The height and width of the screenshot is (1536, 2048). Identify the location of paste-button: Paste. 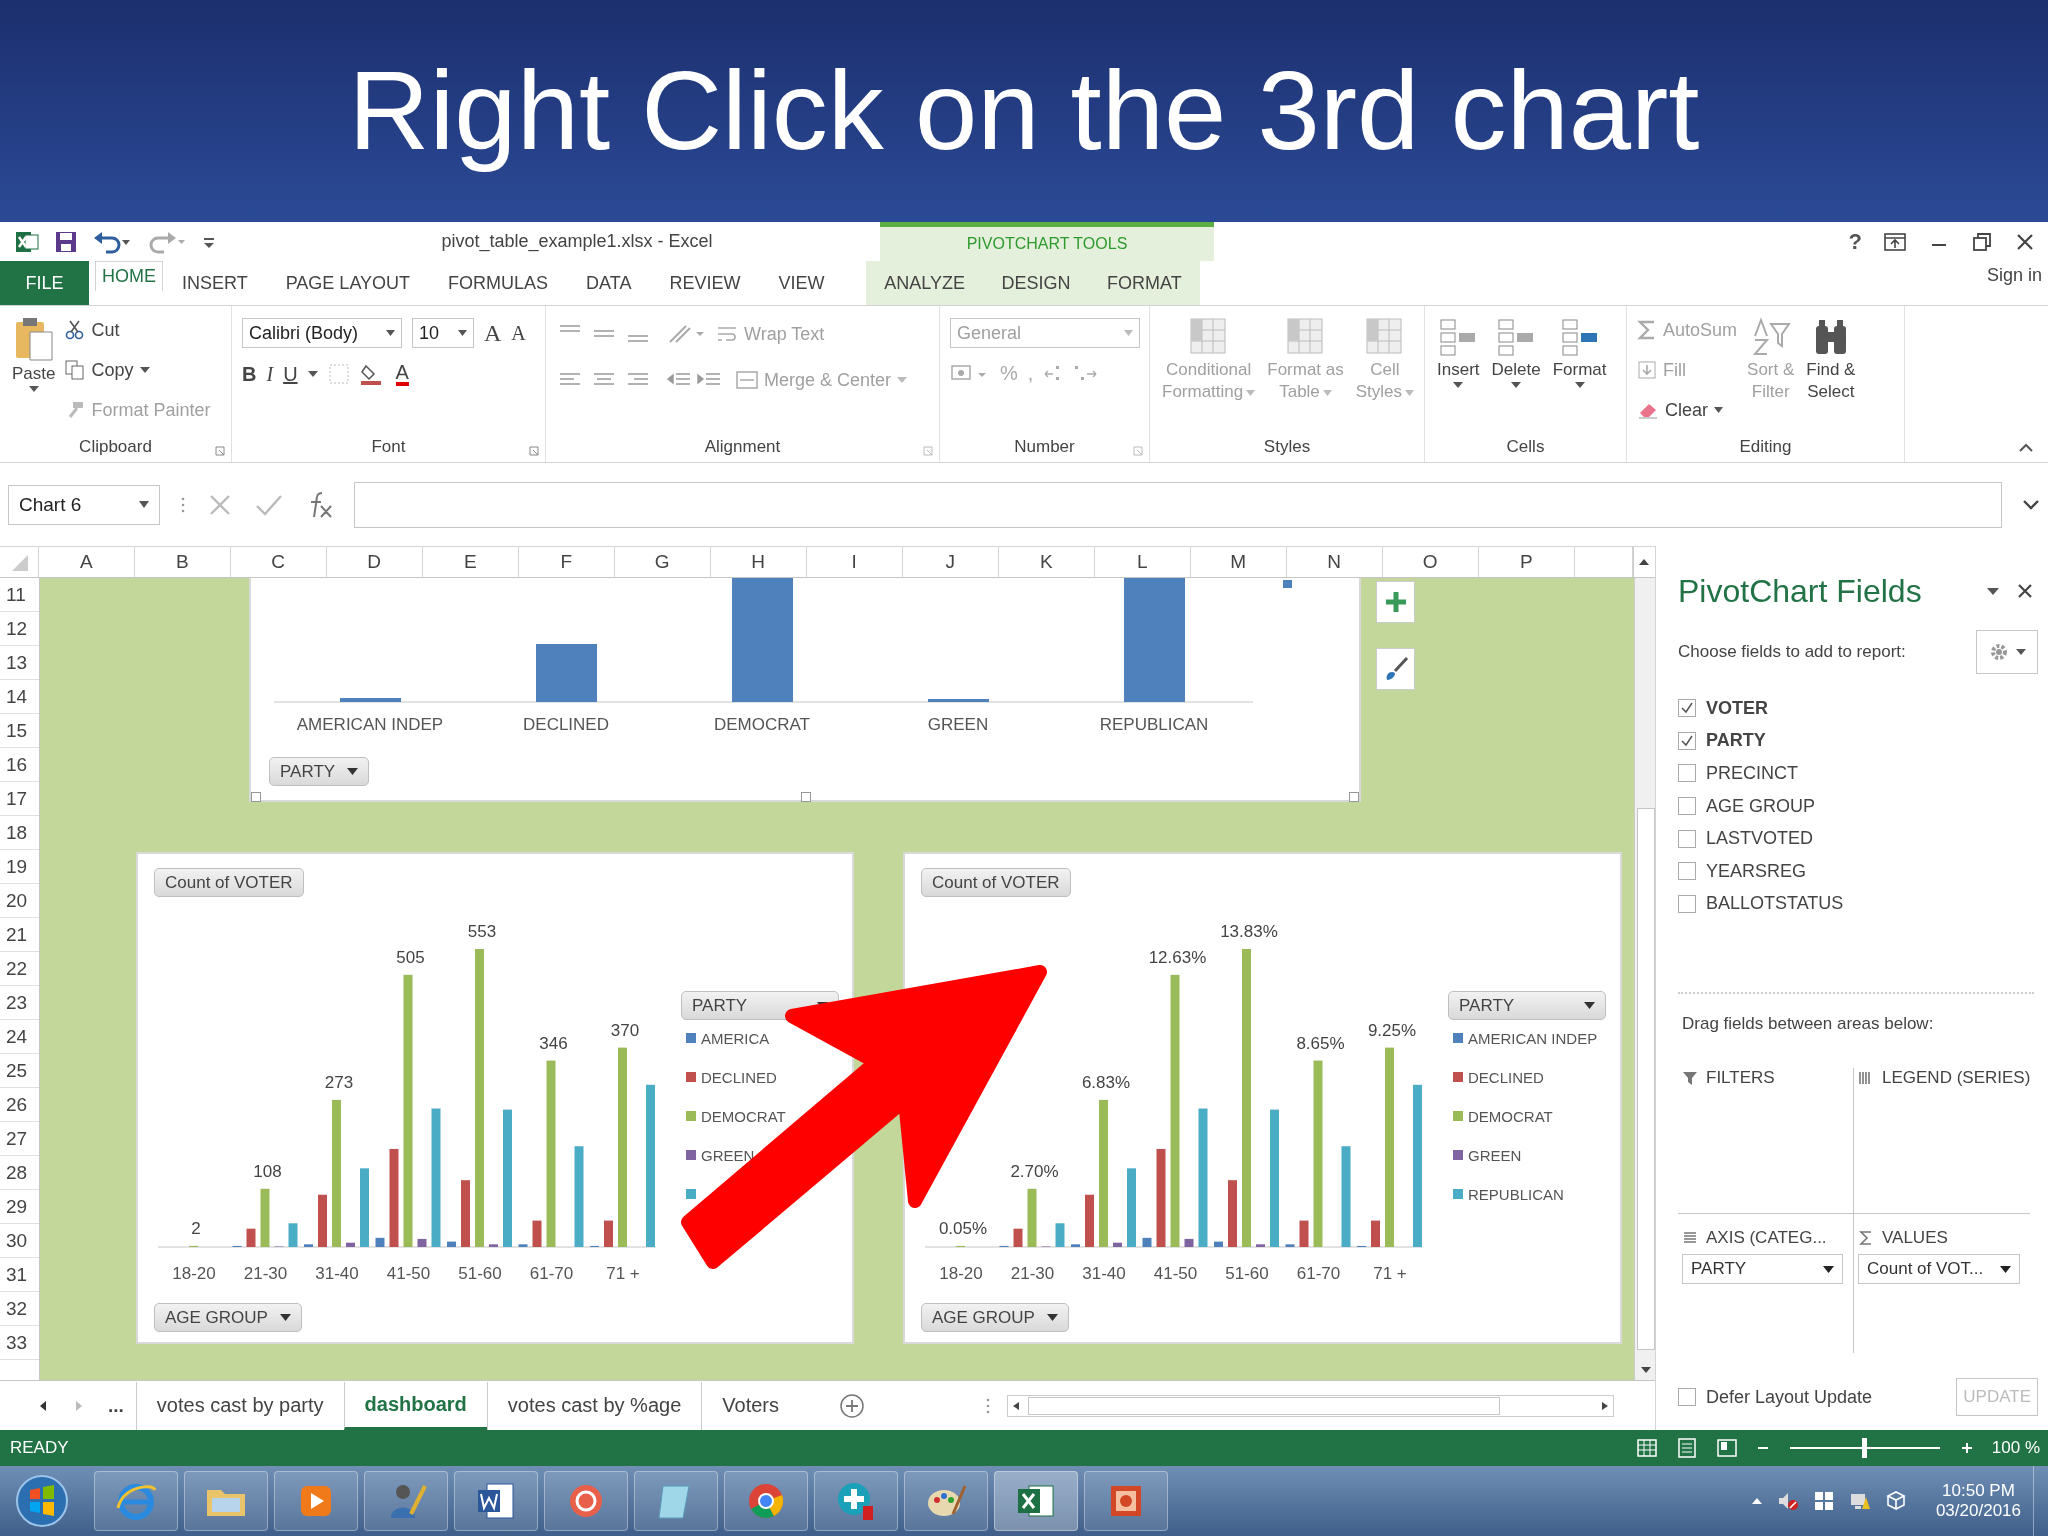
(34, 354).